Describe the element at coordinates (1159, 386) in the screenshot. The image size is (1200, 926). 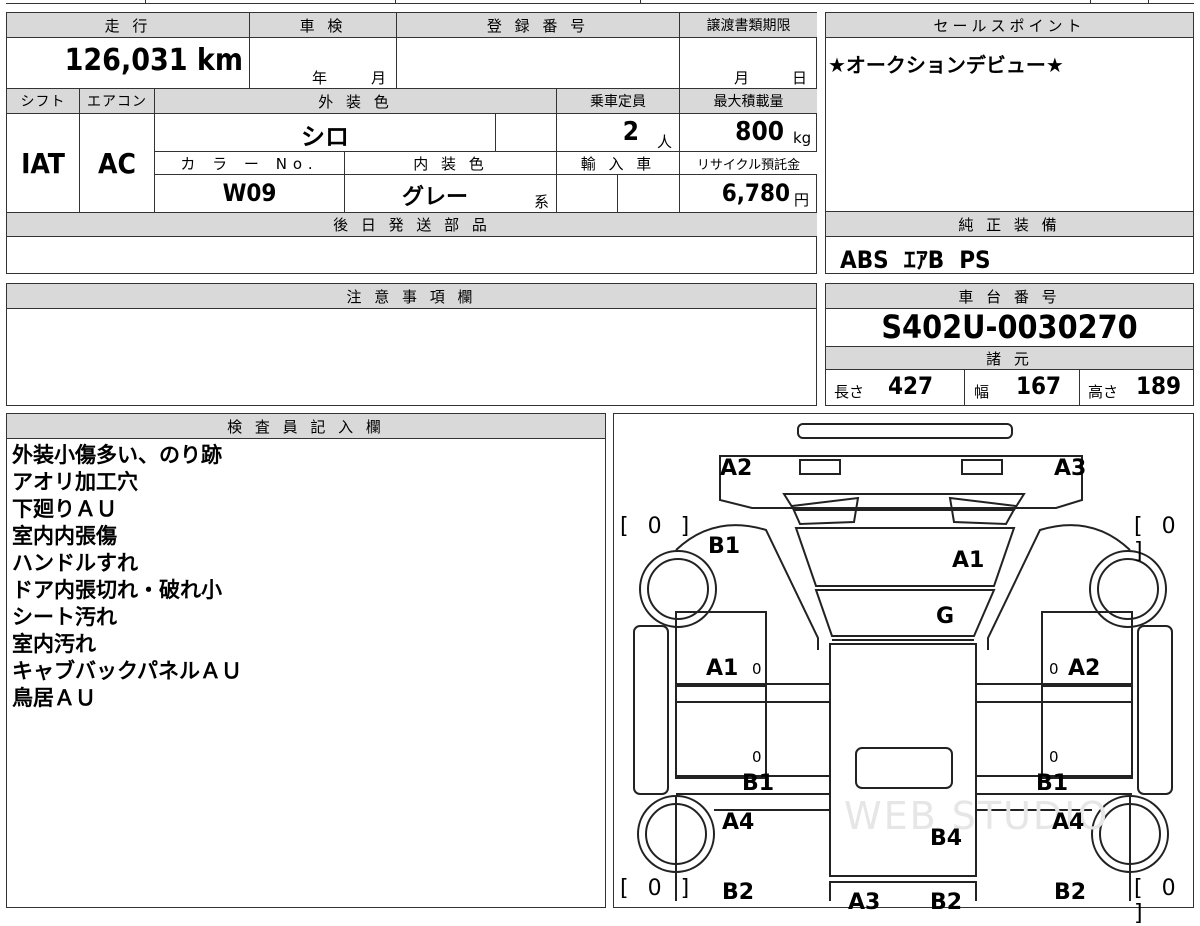
I see `height-value: 189` at that location.